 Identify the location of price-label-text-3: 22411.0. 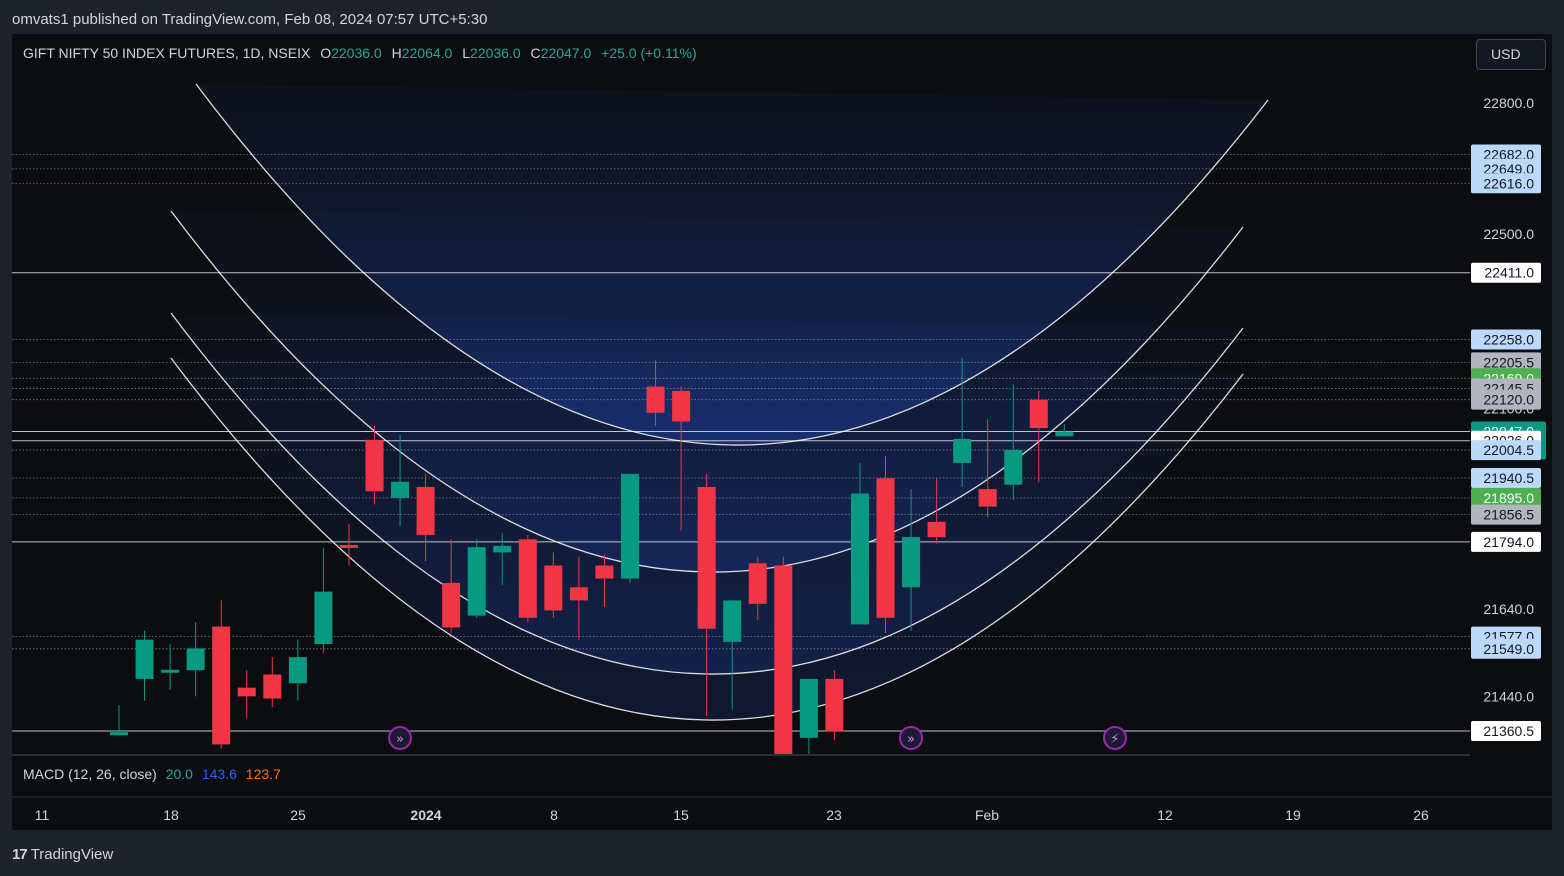
(1509, 273).